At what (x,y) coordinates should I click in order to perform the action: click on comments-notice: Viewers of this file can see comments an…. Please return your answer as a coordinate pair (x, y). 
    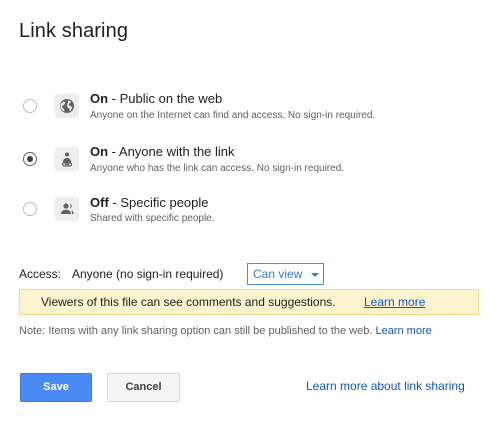
    Looking at the image, I should click on (249, 302).